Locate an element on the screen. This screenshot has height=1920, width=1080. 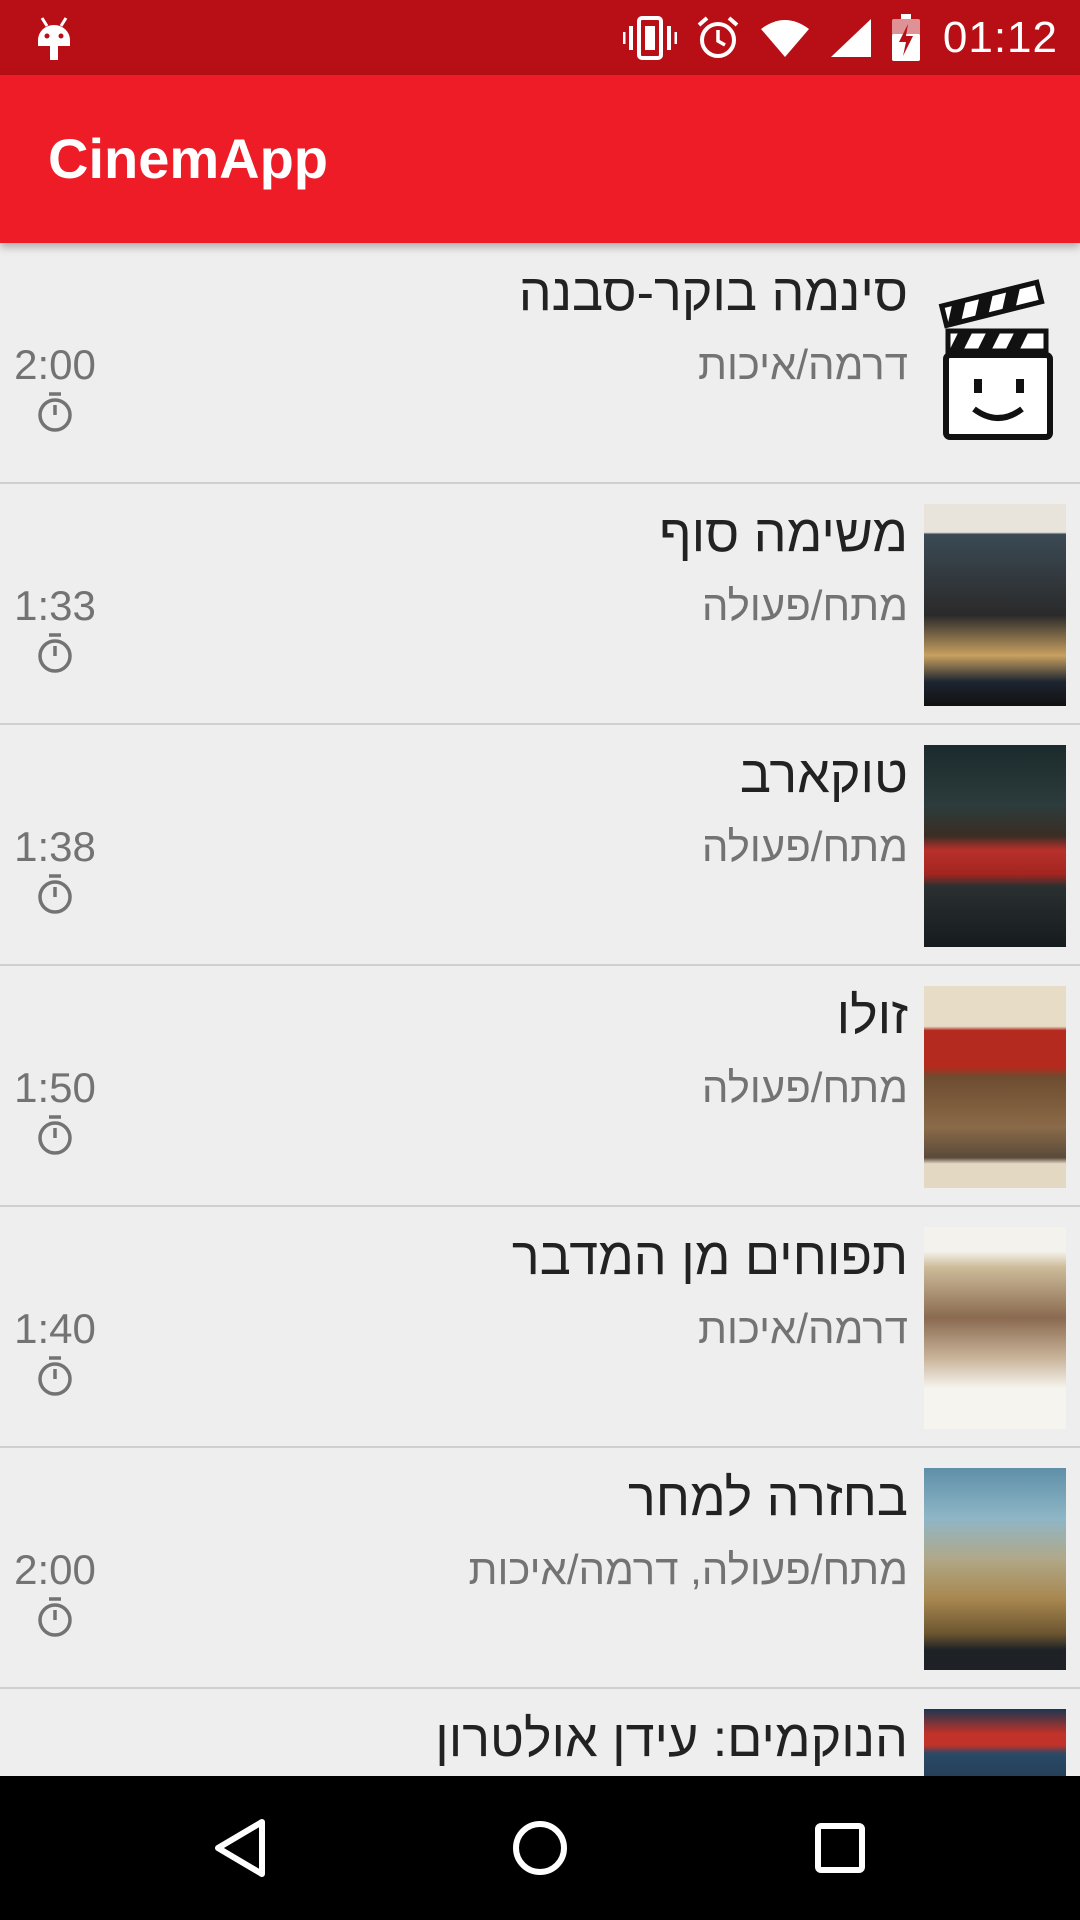
alarm-icon is located at coordinates (718, 36).